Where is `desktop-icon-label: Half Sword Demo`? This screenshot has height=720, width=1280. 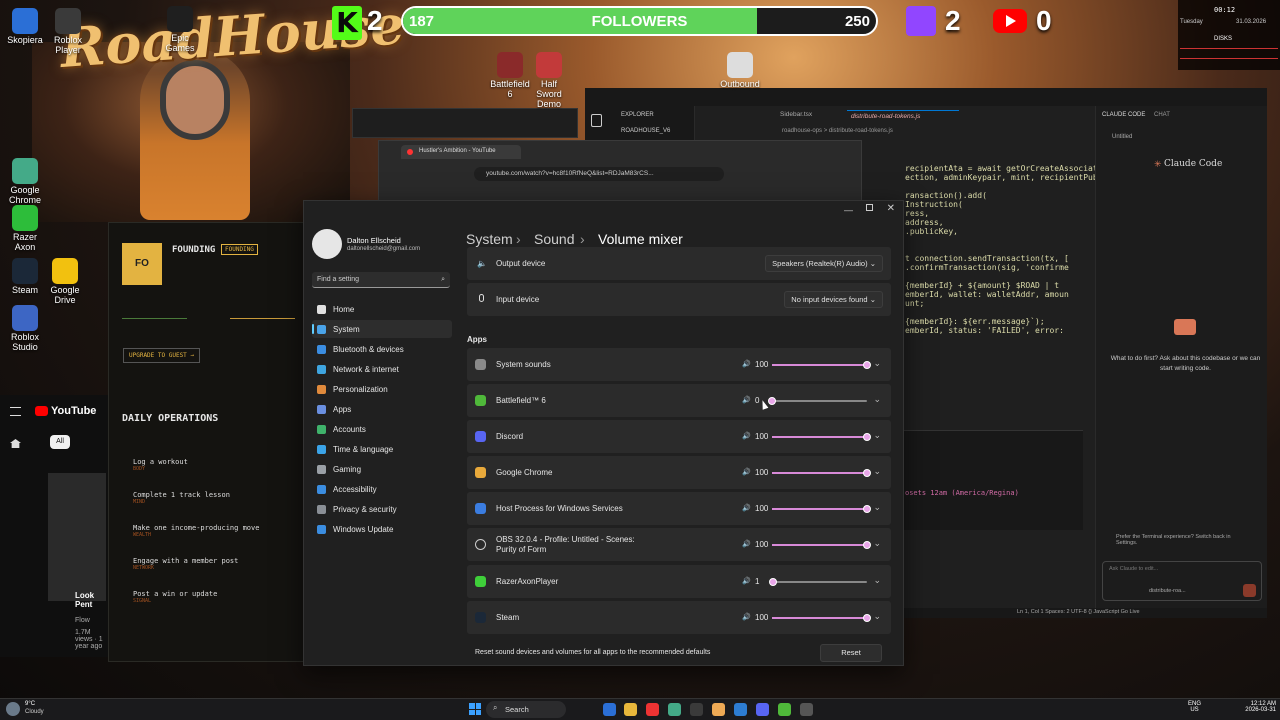
desktop-icon-label: Half Sword Demo is located at coordinates (549, 94).